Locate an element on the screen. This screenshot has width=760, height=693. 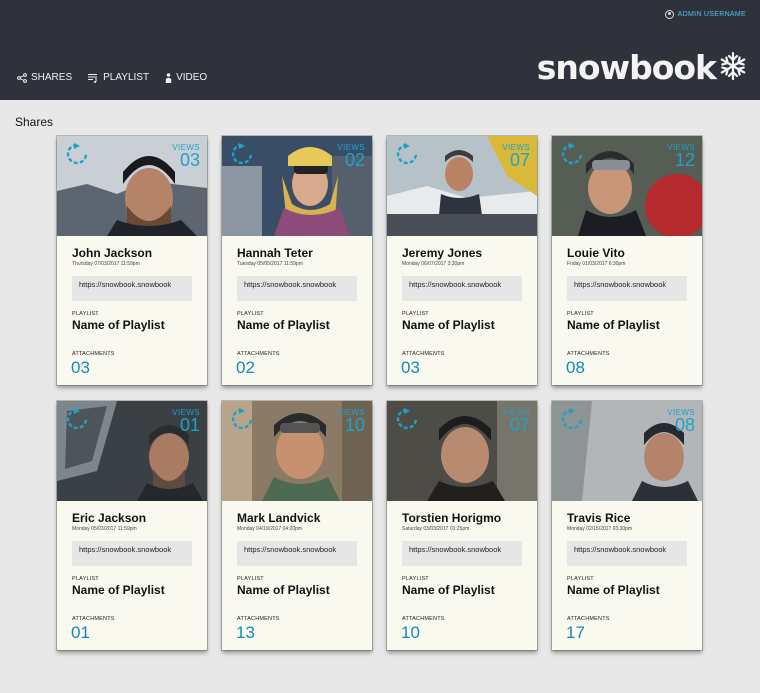
athlete-name: Hannah Teter is located at coordinates (275, 253).